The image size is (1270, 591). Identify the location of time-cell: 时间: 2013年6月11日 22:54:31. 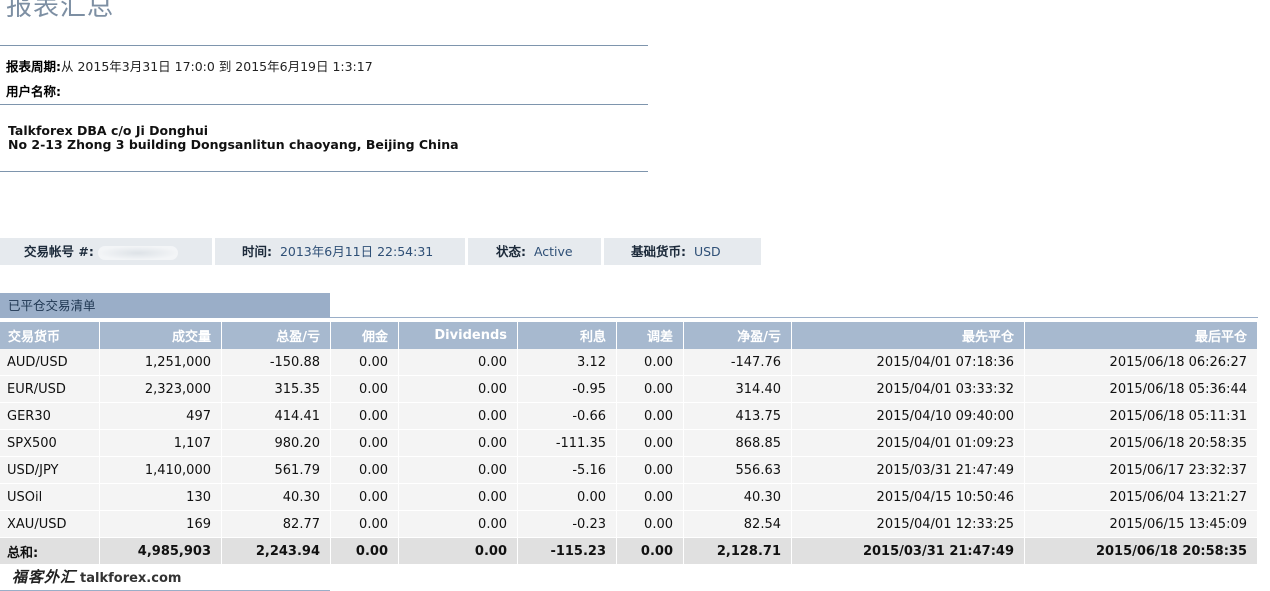
(340, 251).